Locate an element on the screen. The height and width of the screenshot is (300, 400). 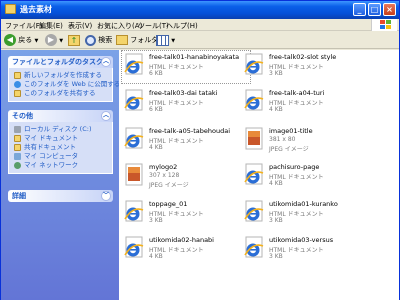
place-label: ローカル ディスク (C:) is located at coordinates (58, 129).